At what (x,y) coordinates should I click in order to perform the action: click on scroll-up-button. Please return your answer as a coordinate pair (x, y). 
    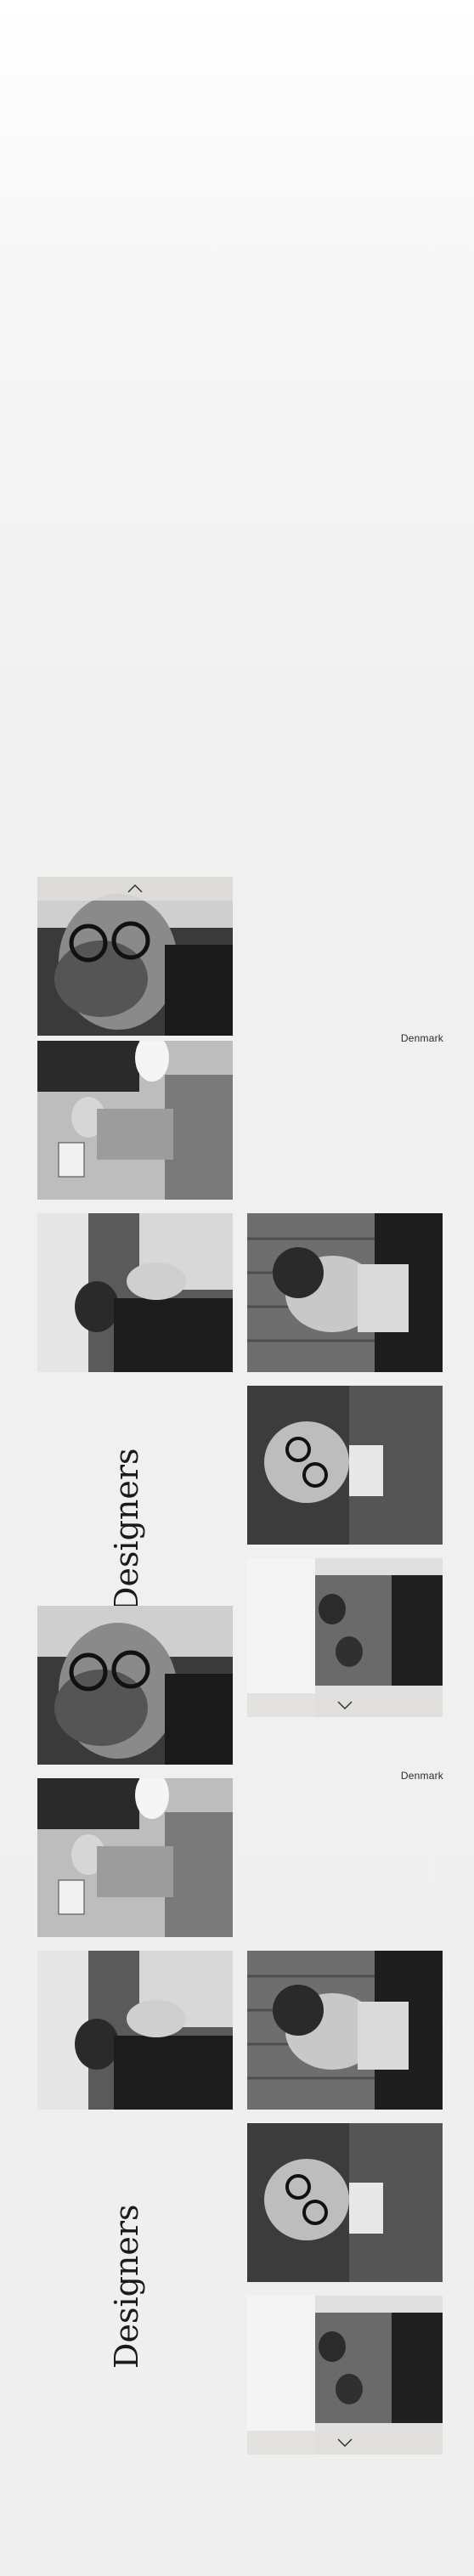
    Looking at the image, I should click on (135, 889).